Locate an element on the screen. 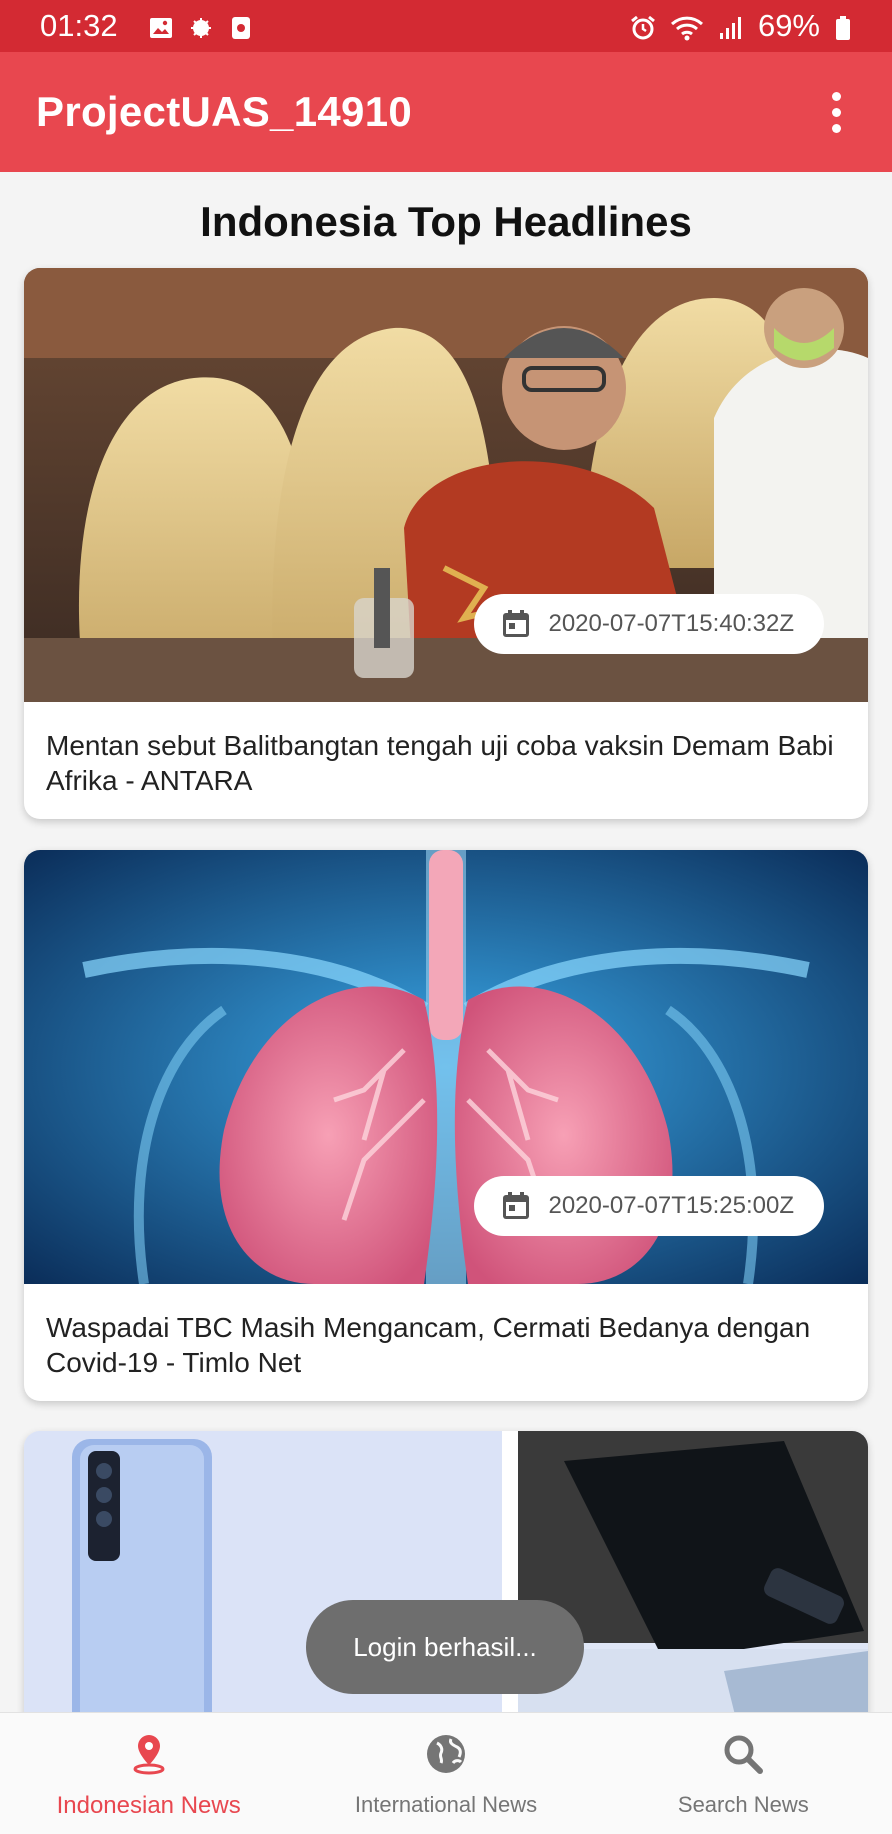 The image size is (892, 1834). status-bar-right: 69% is located at coordinates (741, 26).